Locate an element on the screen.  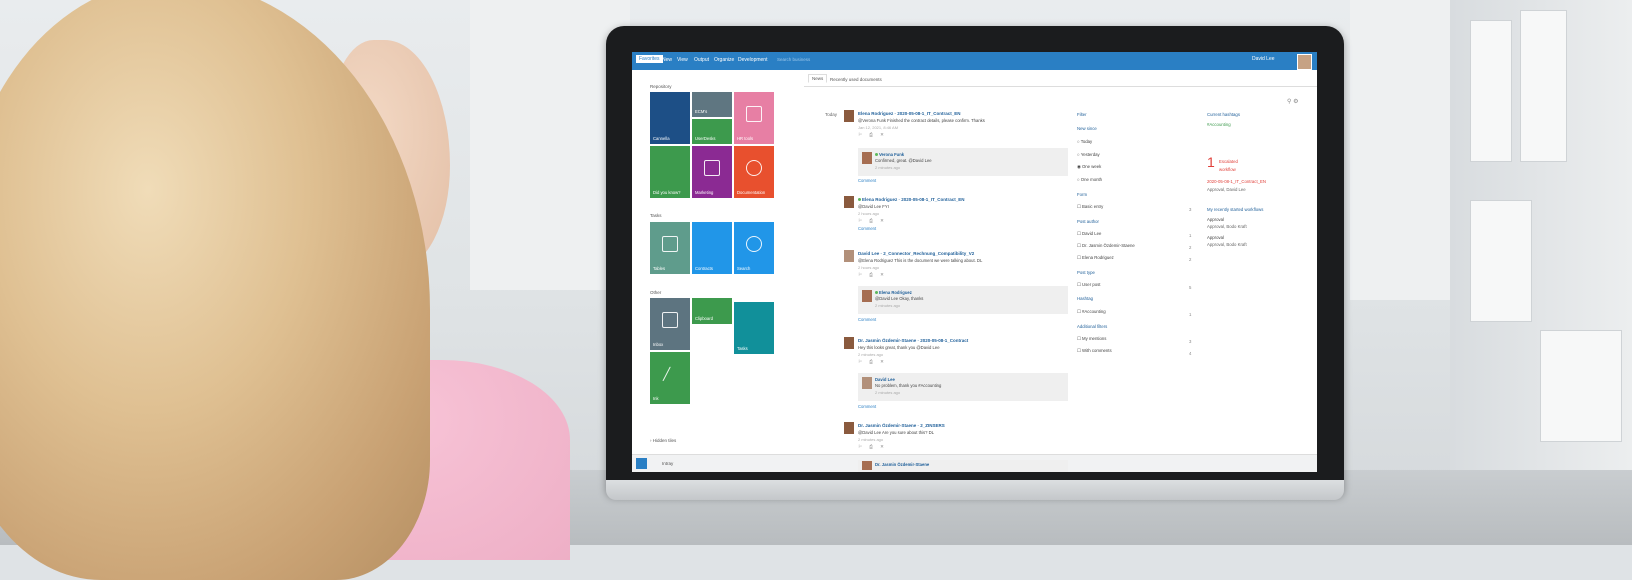
workflow-subtitle: Approval, Bodo Kraft is located at coordinates (1227, 244).